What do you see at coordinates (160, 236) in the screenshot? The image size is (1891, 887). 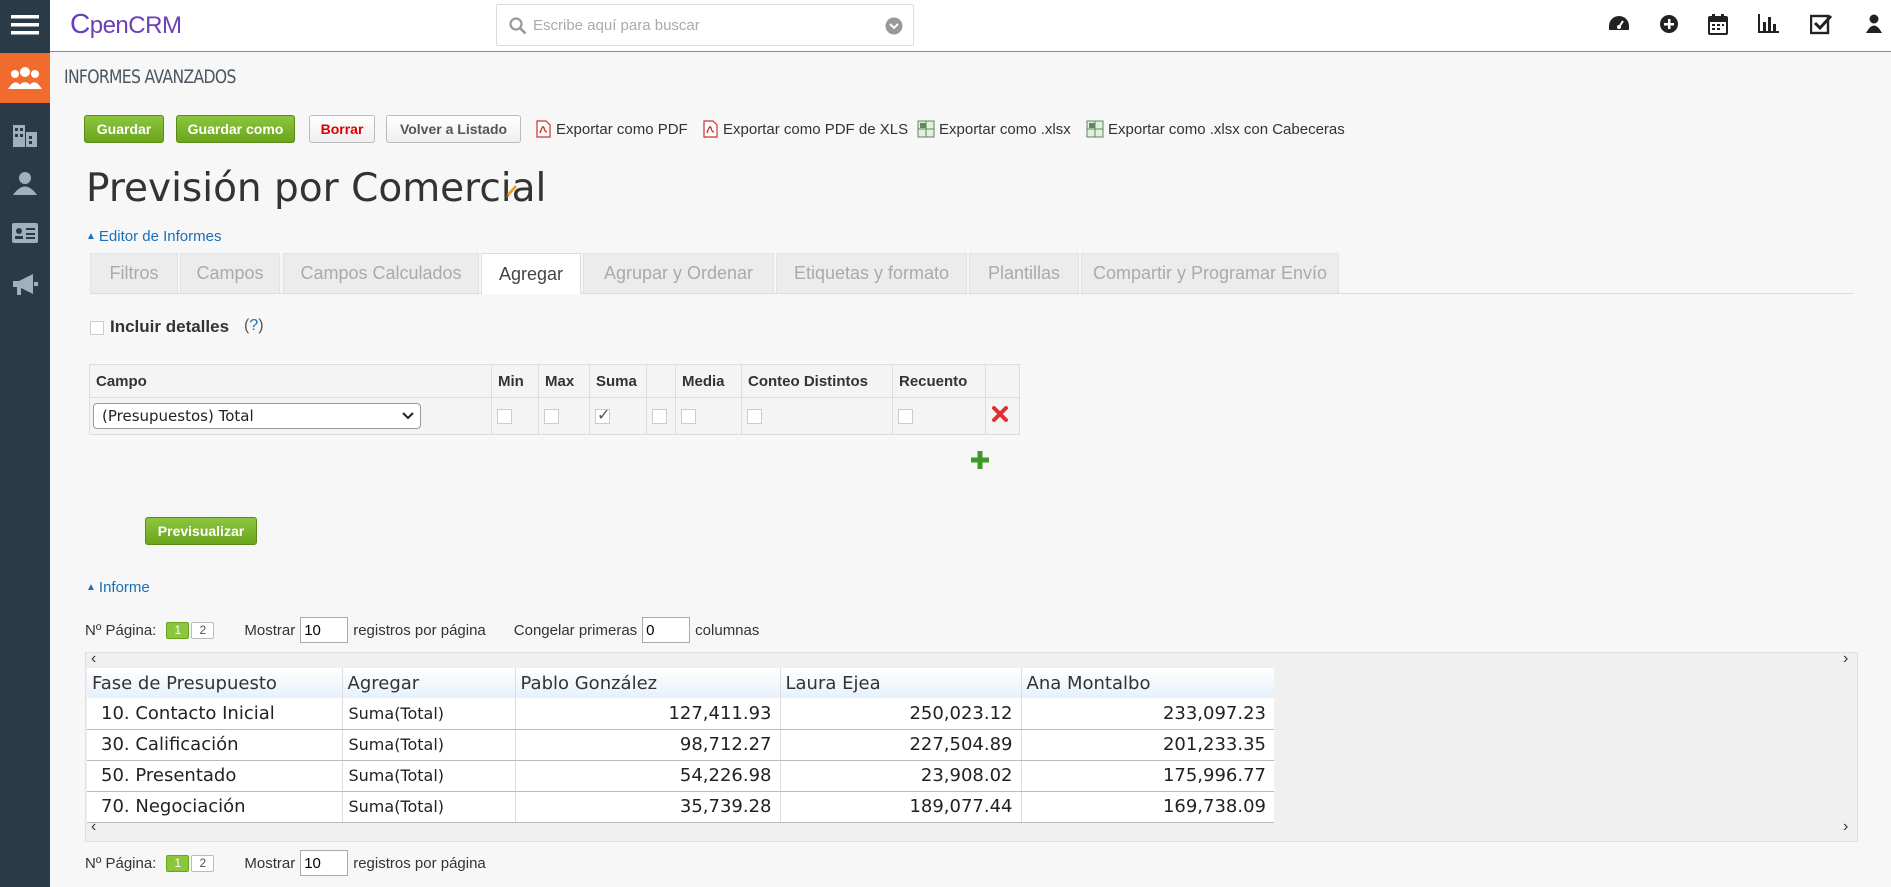 I see `report-editor-label: Editor de Informes` at bounding box center [160, 236].